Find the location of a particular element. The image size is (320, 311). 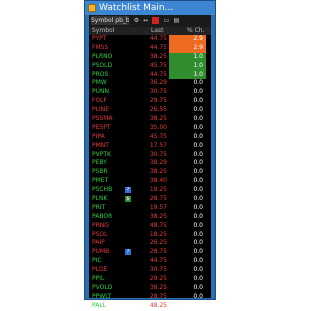

table-row: PMET 38.40 0.0 is located at coordinates (150, 181).